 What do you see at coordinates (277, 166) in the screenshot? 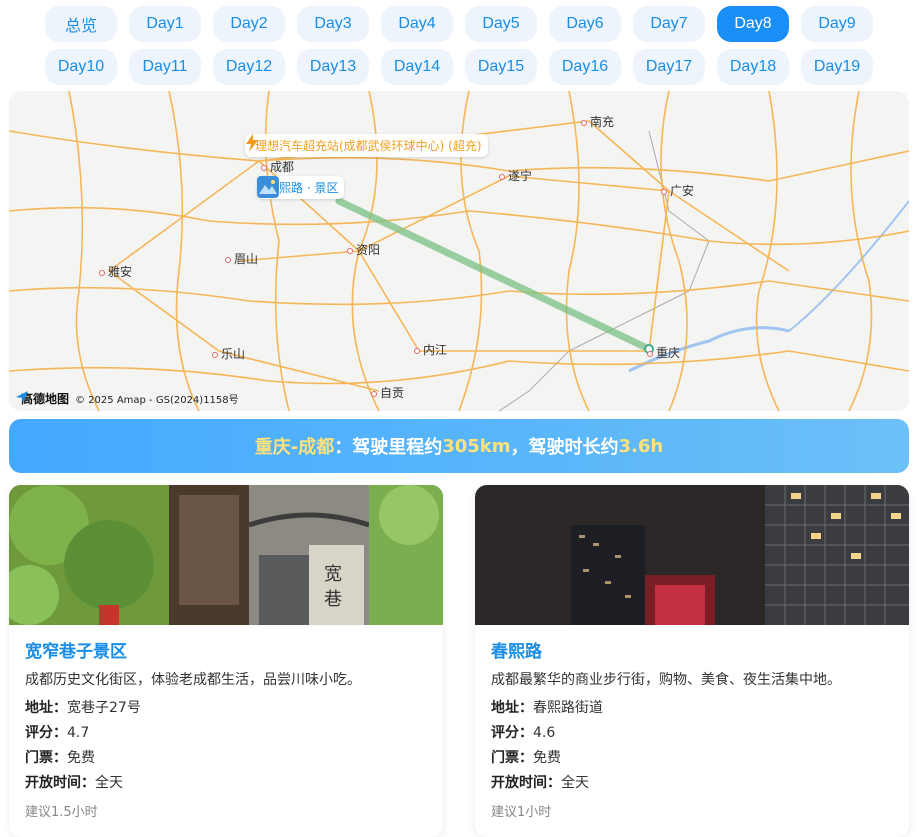
I see `city-chengdu: 成都` at bounding box center [277, 166].